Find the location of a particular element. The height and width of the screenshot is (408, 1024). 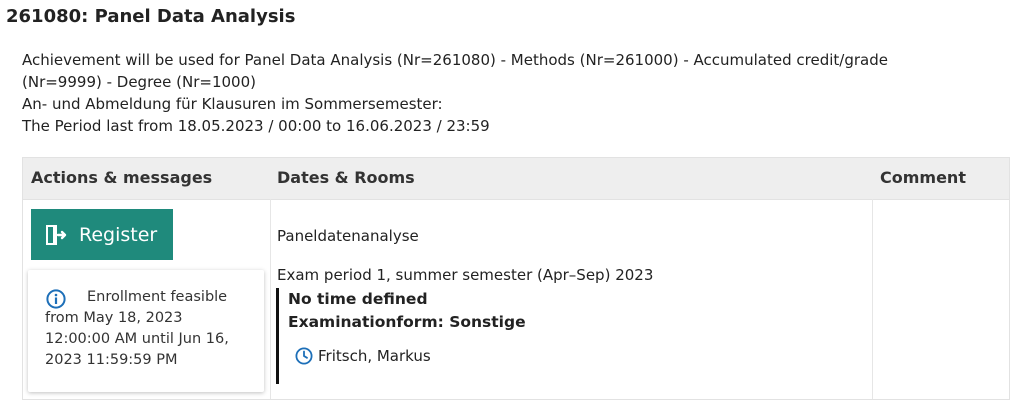

column-header-dates: Dates & Rooms is located at coordinates (346, 177).